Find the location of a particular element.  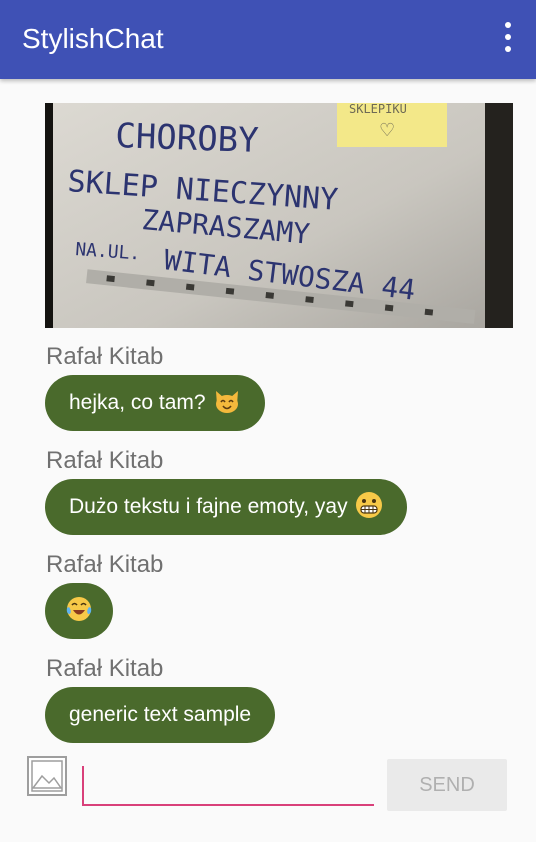

message-bubble: Dużo tekstu i fajne emoty, yay is located at coordinates (226, 507).